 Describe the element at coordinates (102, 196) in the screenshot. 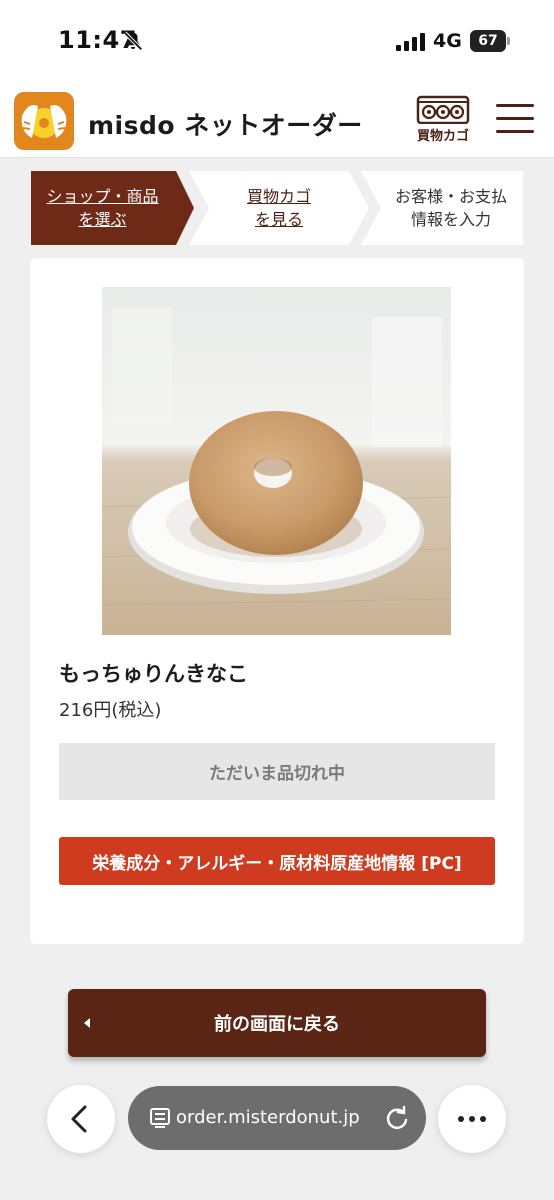

I see `step-label-line1: ショップ・商品` at that location.